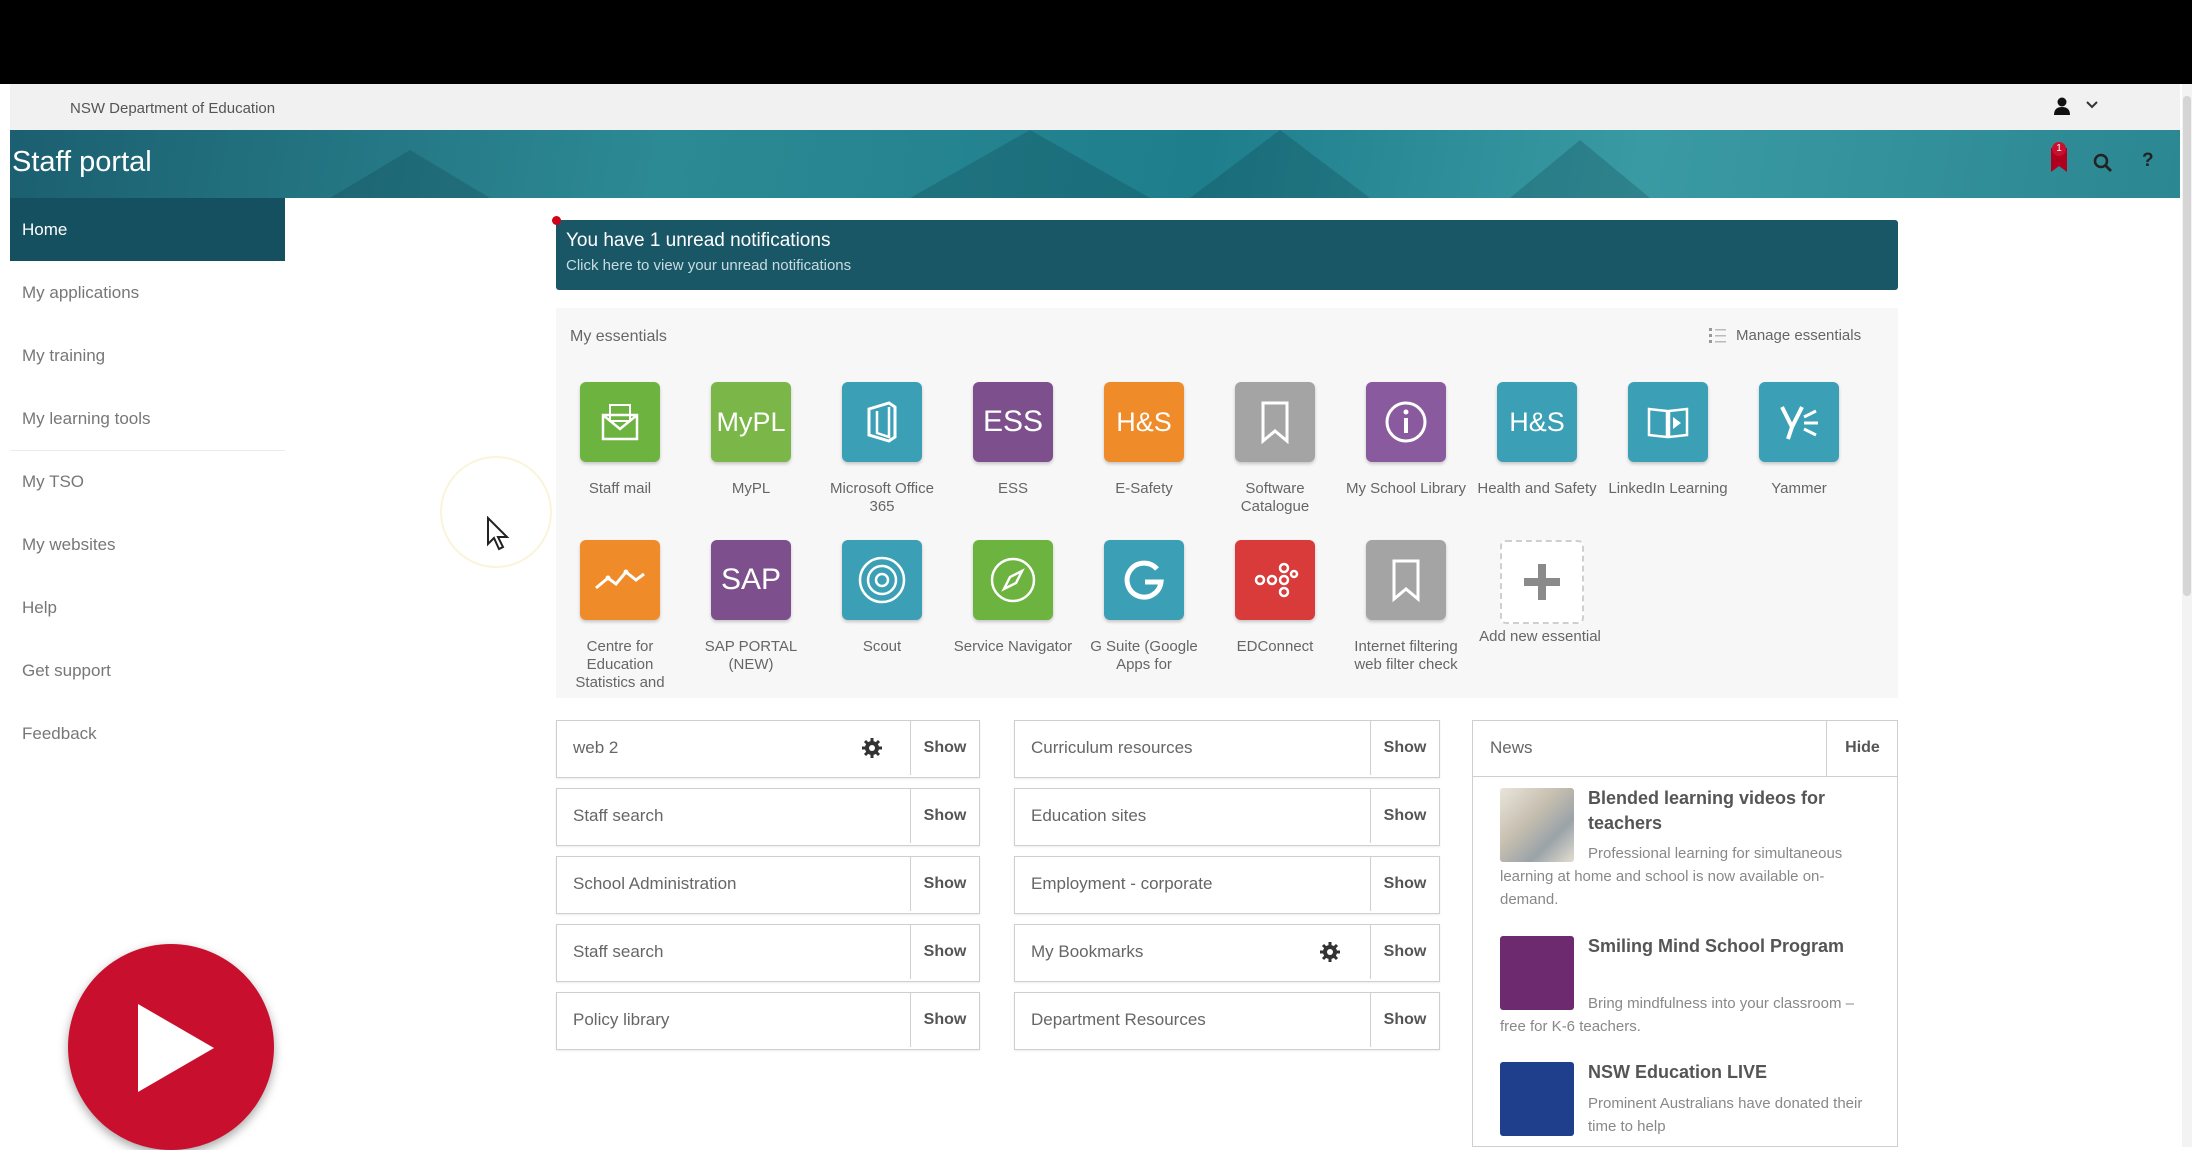 This screenshot has height=1150, width=2192. I want to click on news-item-title: Smiling Mind School Program, so click(1733, 946).